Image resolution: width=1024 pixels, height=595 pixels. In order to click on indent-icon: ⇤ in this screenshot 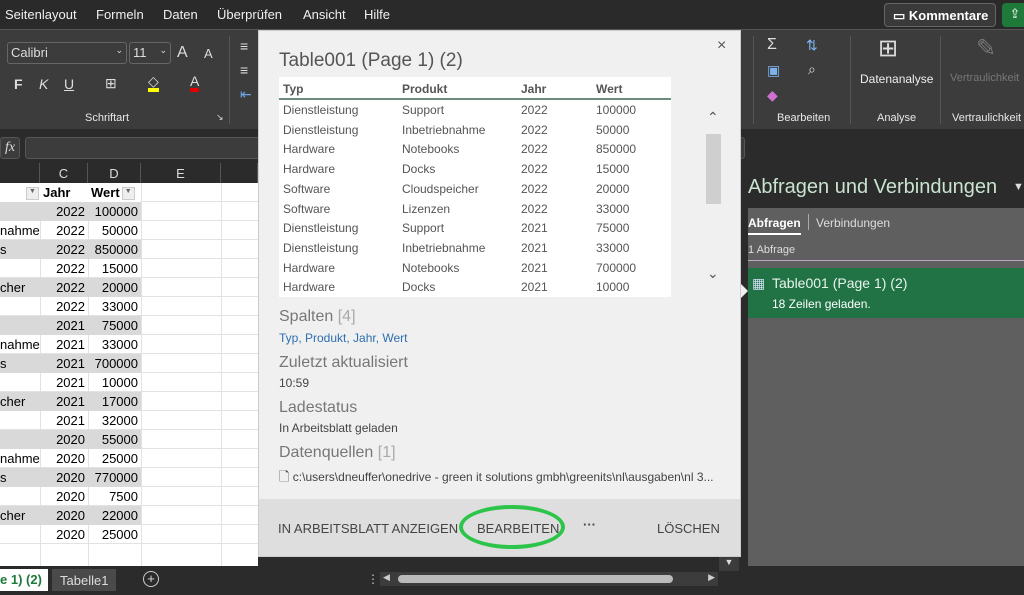, I will do `click(246, 94)`.